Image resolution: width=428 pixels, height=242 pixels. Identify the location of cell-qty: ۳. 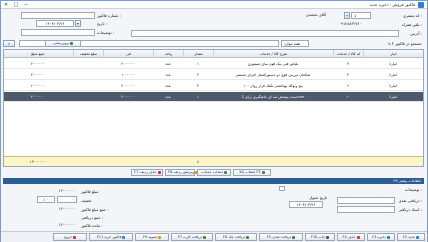
(198, 86).